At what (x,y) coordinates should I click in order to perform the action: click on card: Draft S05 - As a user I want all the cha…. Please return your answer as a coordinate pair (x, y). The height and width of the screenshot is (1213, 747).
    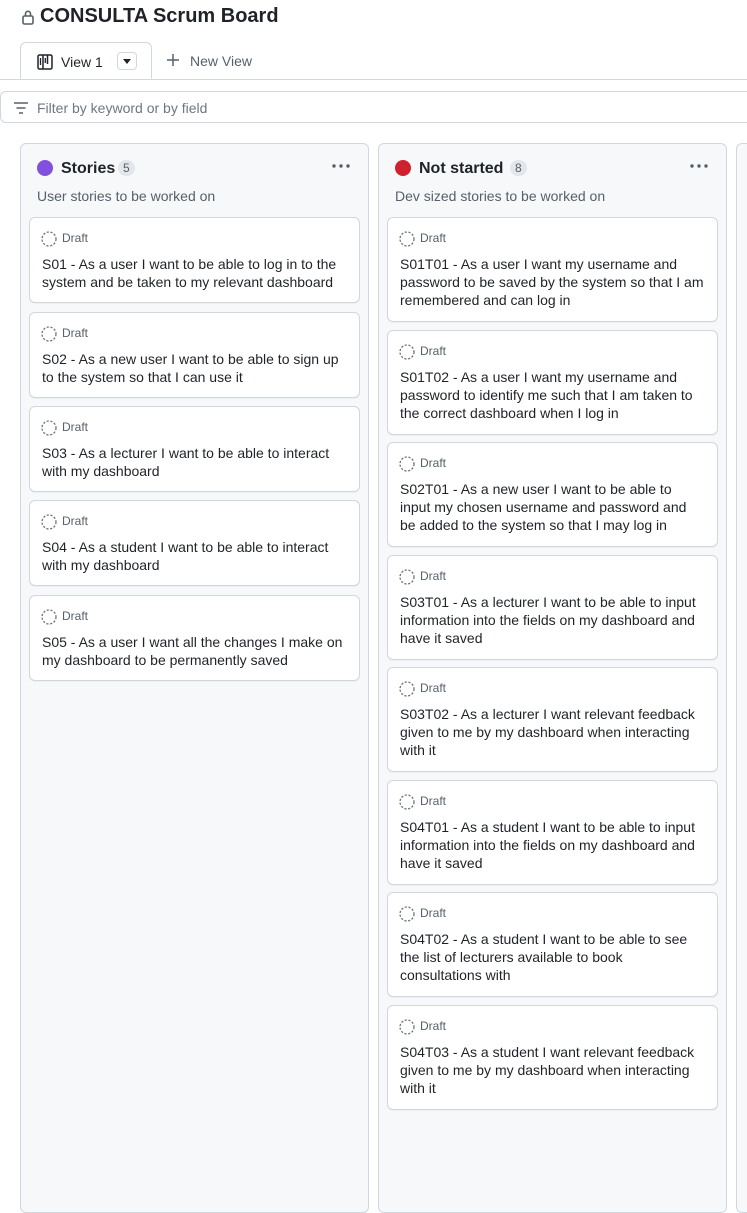
    Looking at the image, I should click on (194, 638).